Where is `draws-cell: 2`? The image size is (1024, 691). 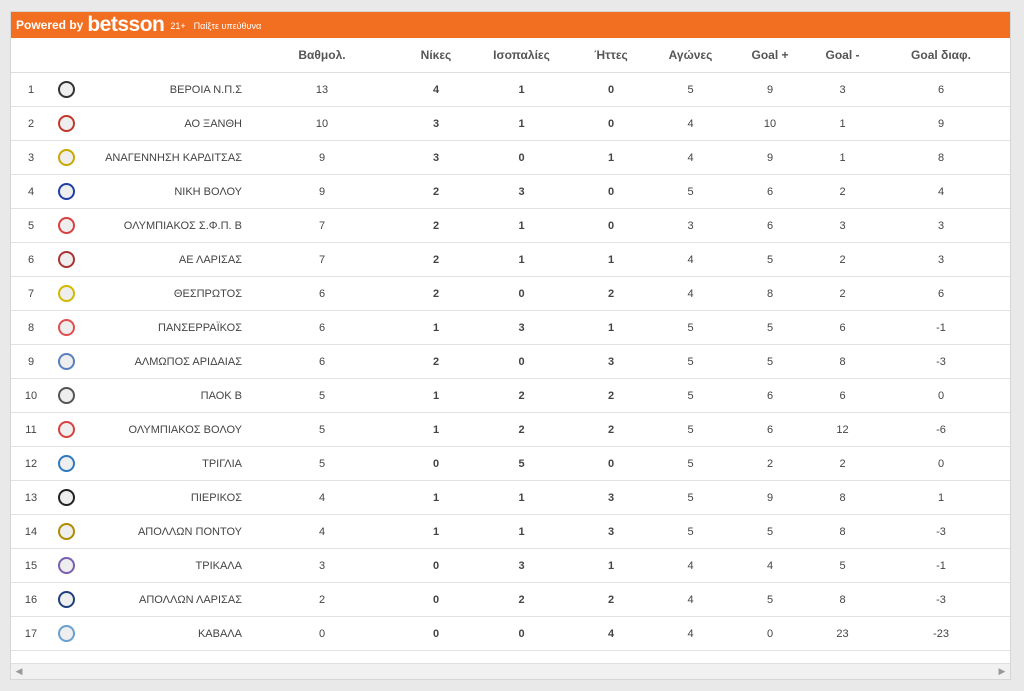
draws-cell: 2 is located at coordinates (521, 599).